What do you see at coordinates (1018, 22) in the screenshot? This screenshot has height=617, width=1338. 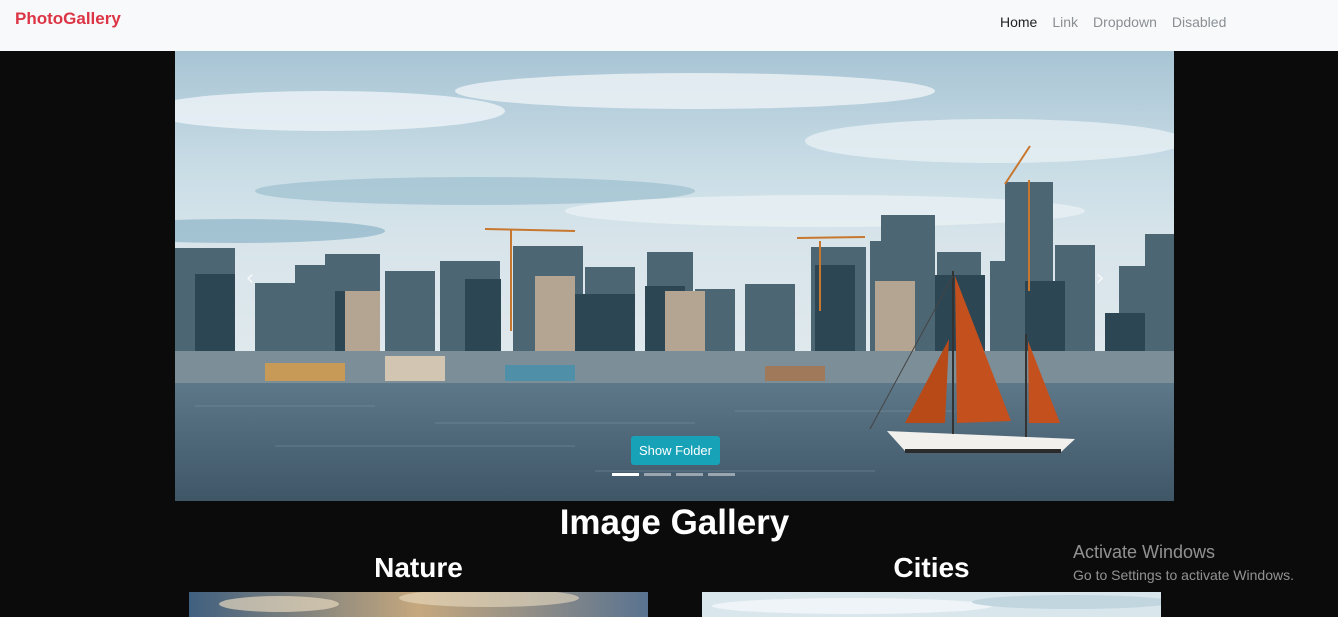 I see `nav-home-link: Home` at bounding box center [1018, 22].